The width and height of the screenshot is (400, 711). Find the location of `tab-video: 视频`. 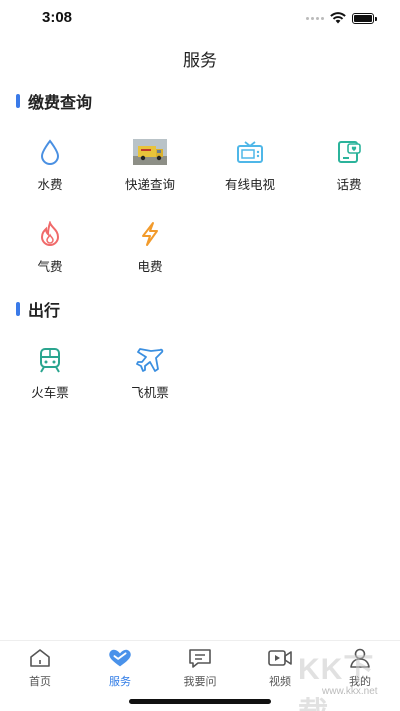

tab-video: 视频 is located at coordinates (280, 668).